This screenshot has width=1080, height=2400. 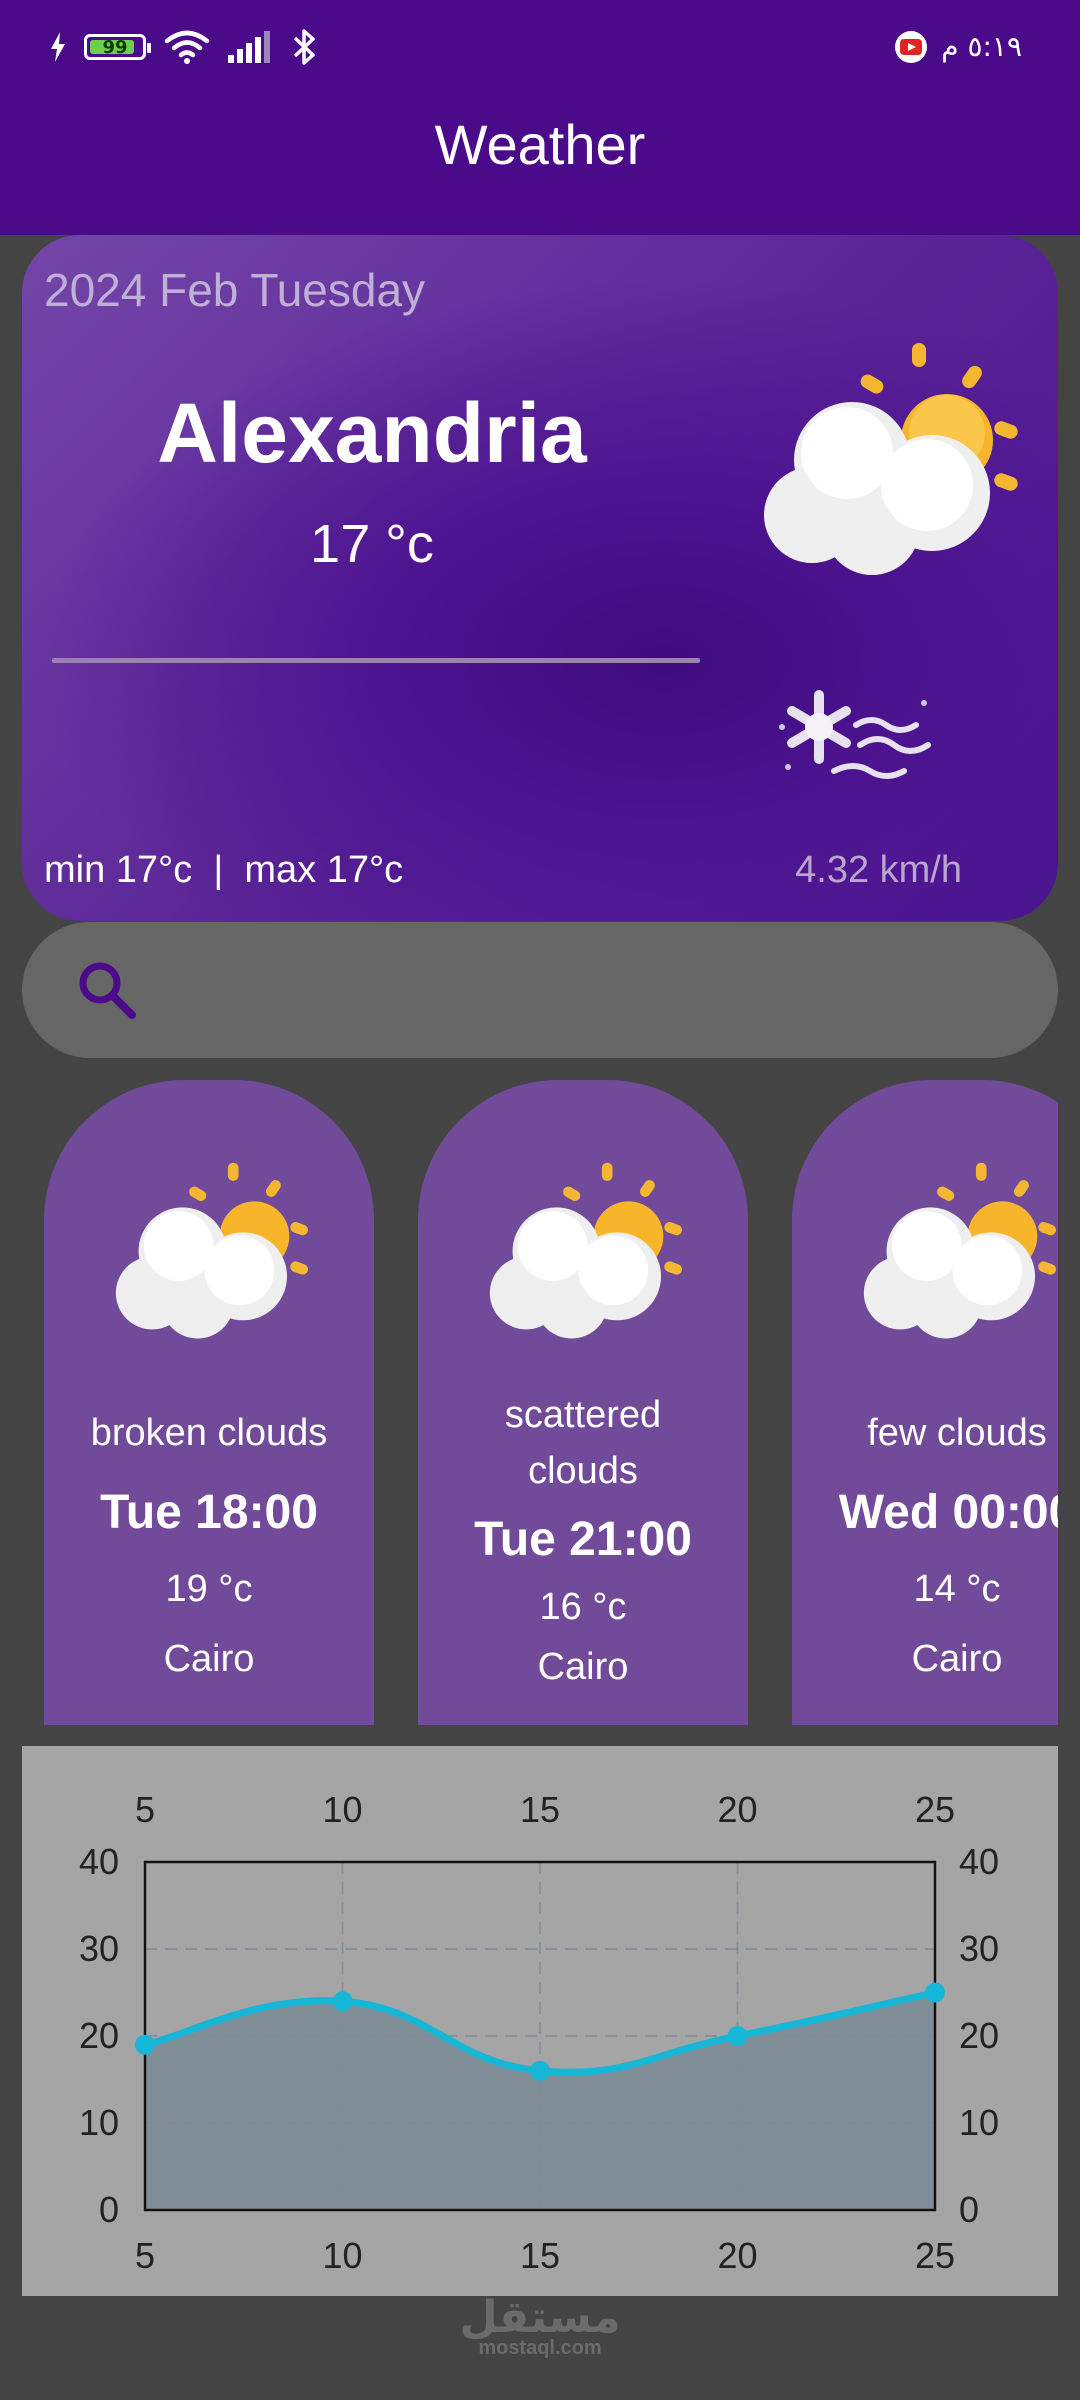 What do you see at coordinates (224, 870) in the screenshot?
I see `current-min-max: min 17°c | max 17°c` at bounding box center [224, 870].